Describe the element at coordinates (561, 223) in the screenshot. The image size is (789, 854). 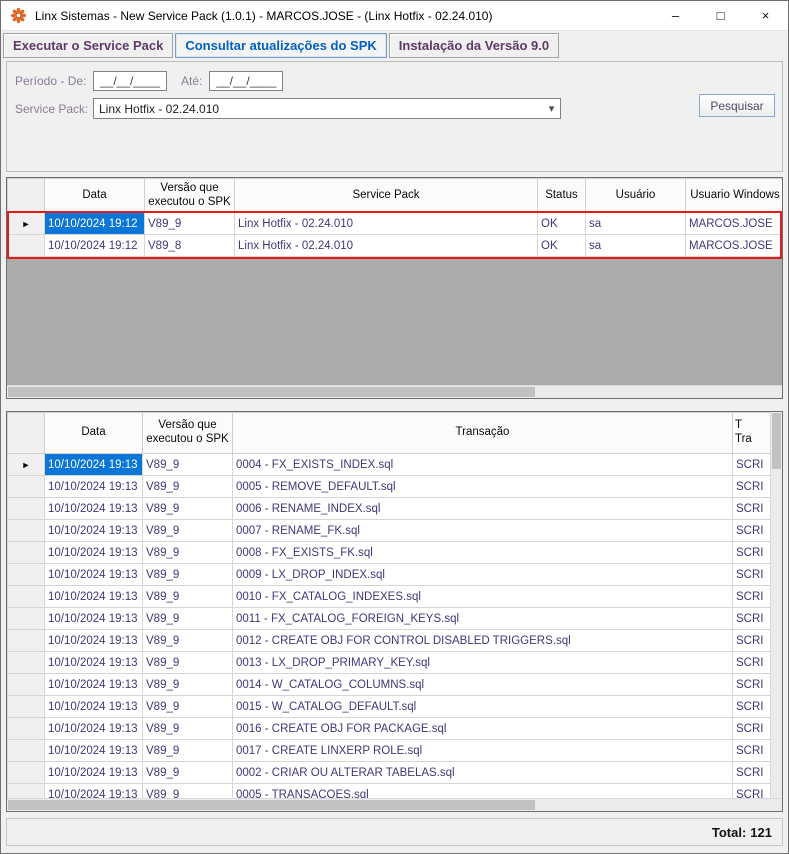
I see `cell-status: OK` at that location.